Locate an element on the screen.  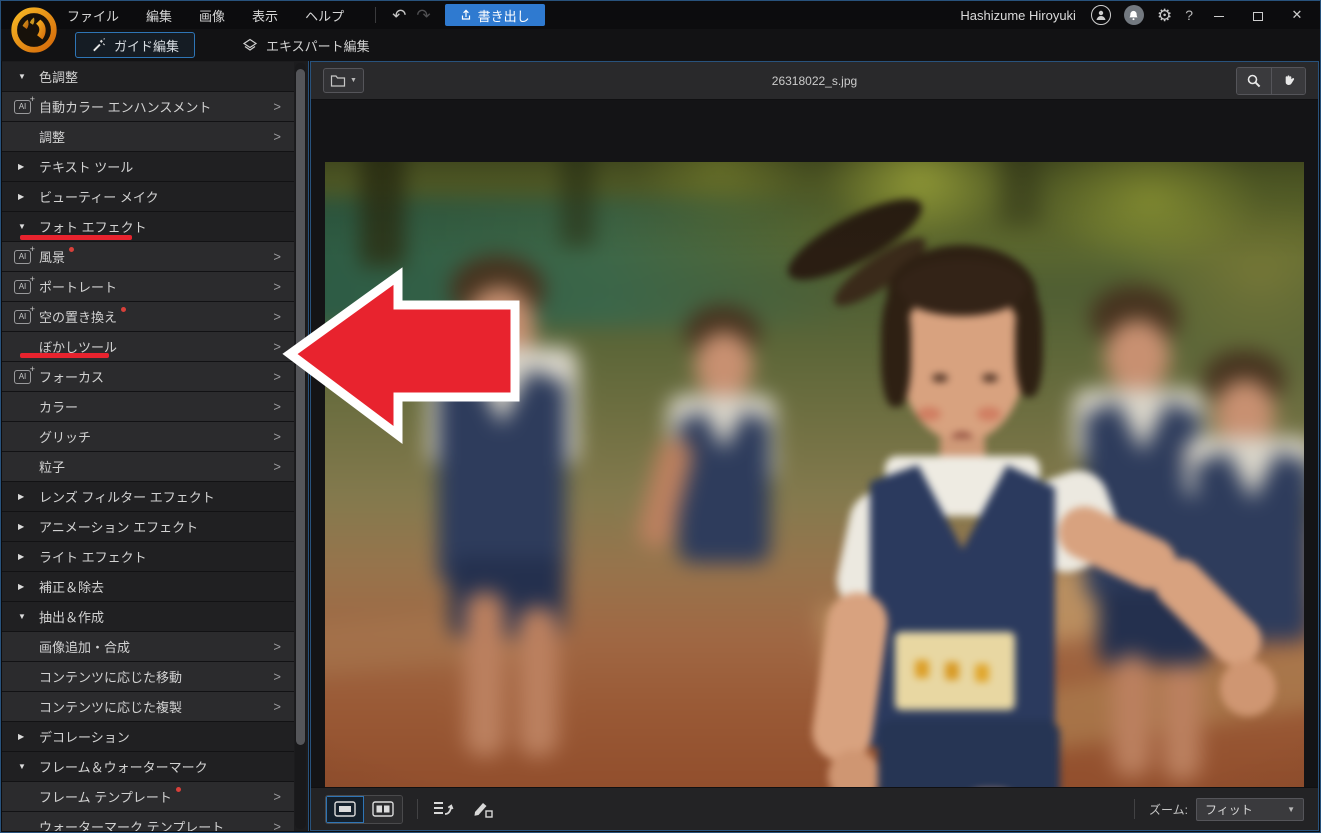
sidebar-item-10: AI フォーカス > is located at coordinates (148, 377).